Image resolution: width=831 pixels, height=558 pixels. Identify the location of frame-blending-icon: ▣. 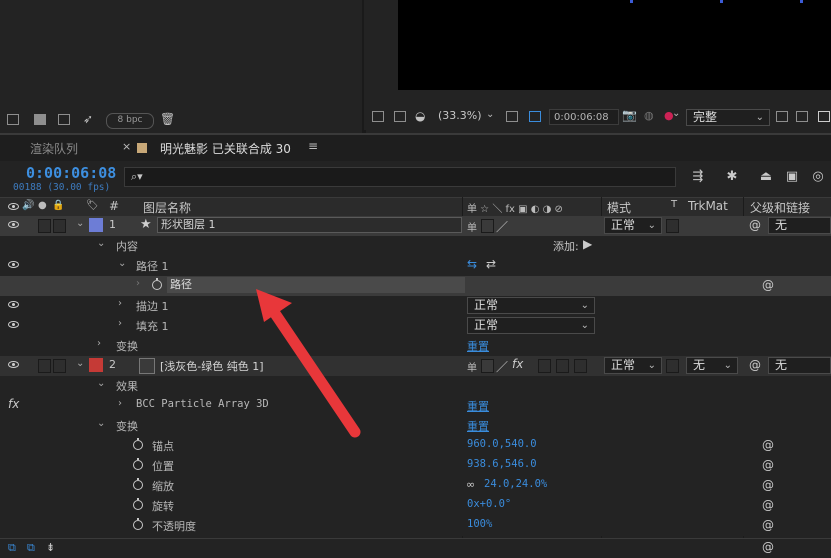
(792, 177).